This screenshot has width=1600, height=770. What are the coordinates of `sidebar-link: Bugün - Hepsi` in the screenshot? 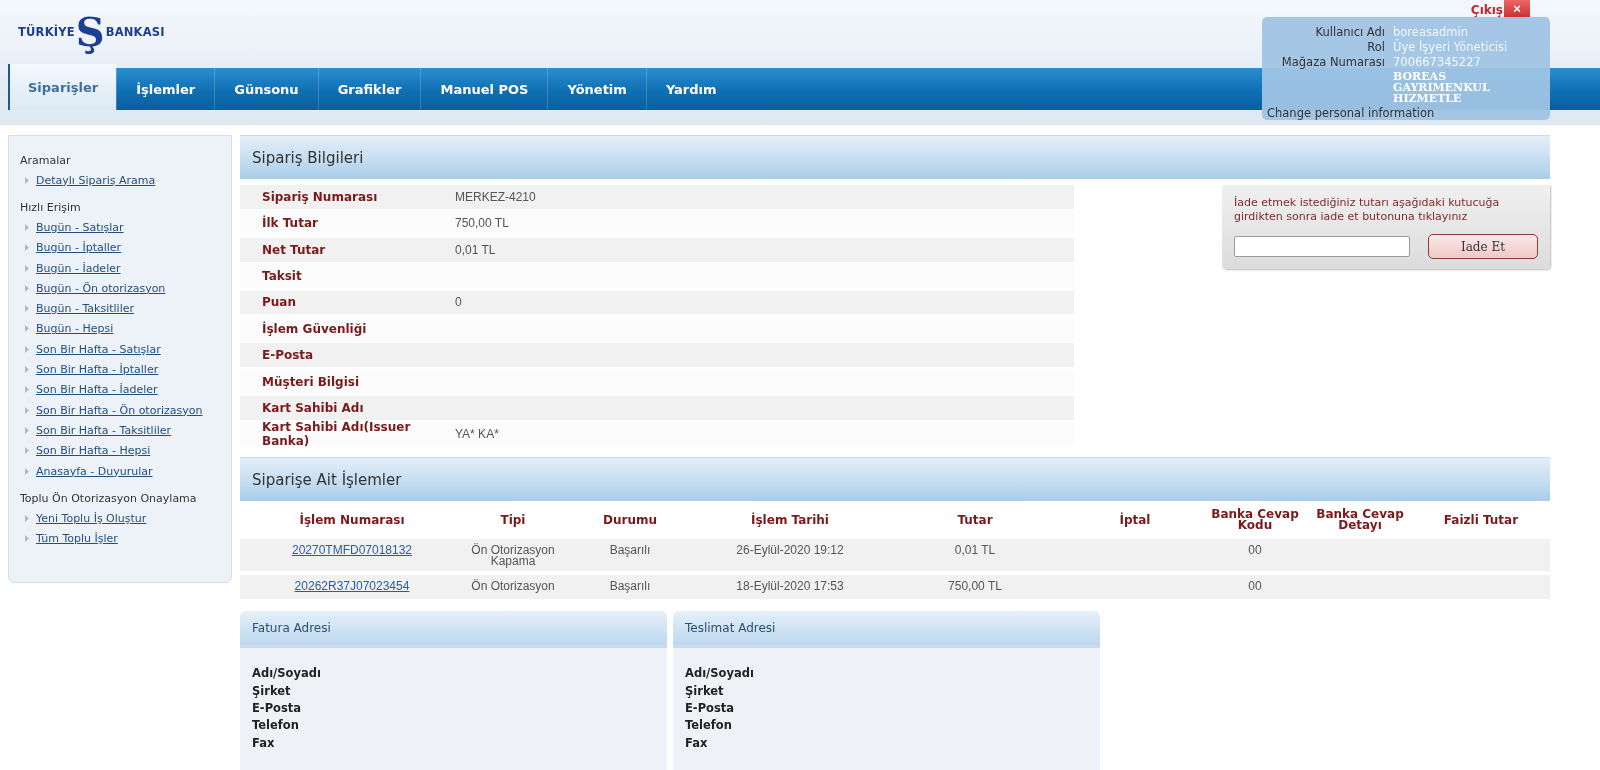 It's located at (75, 329).